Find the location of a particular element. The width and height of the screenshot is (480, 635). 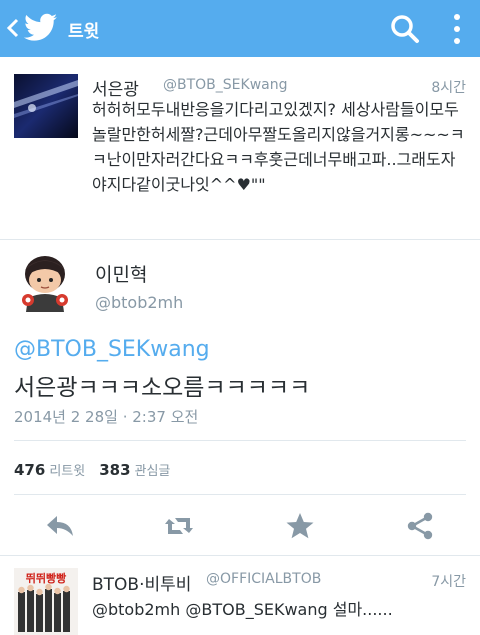

search-icon is located at coordinates (405, 29).